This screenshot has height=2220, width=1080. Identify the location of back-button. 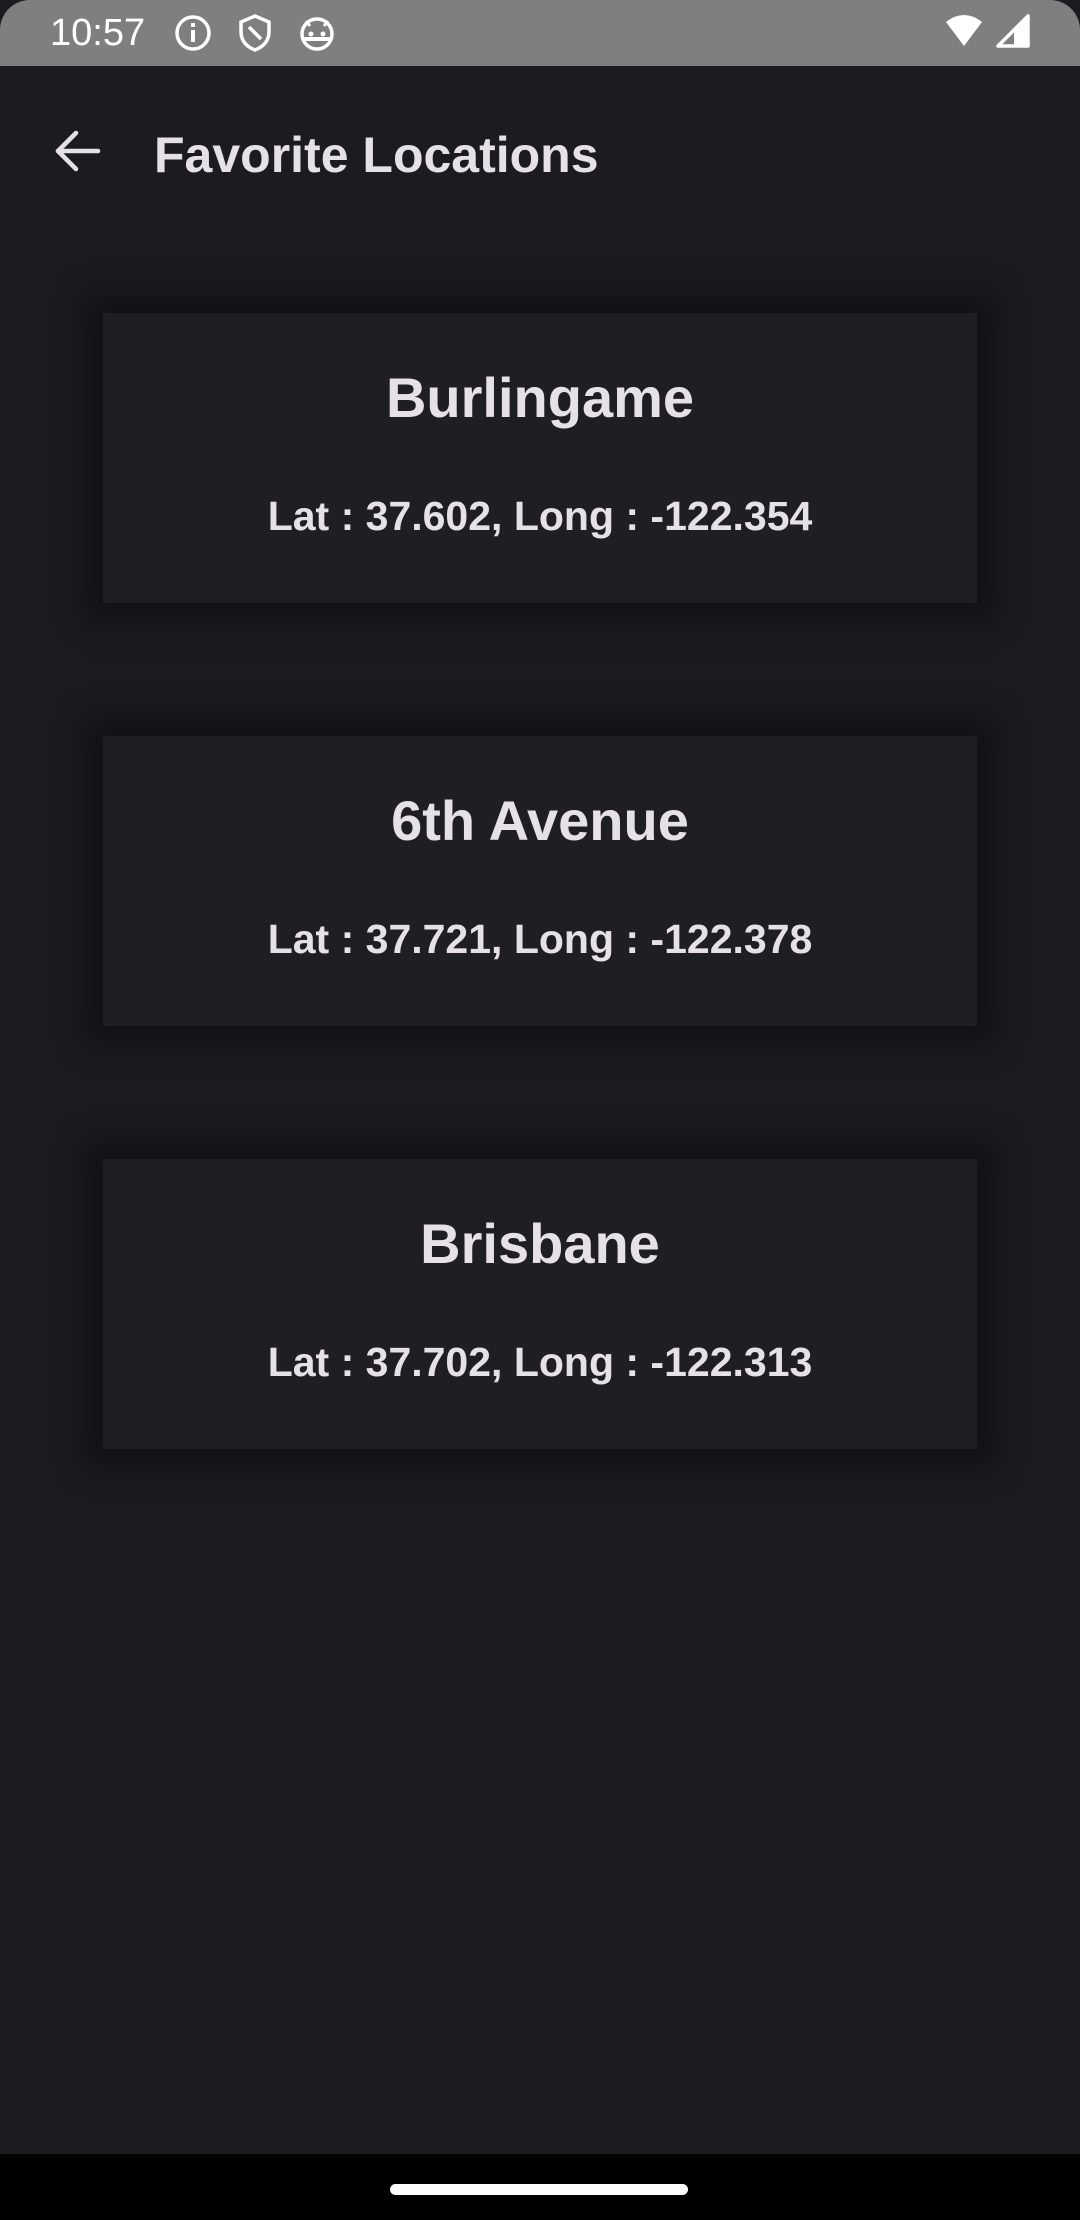
(77, 153).